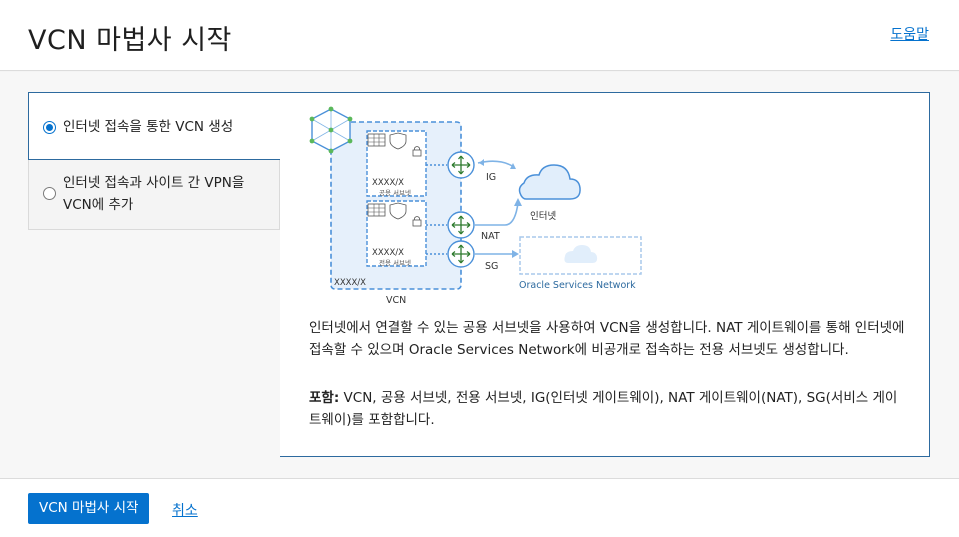  I want to click on radio-vcn-vpn, so click(49, 193).